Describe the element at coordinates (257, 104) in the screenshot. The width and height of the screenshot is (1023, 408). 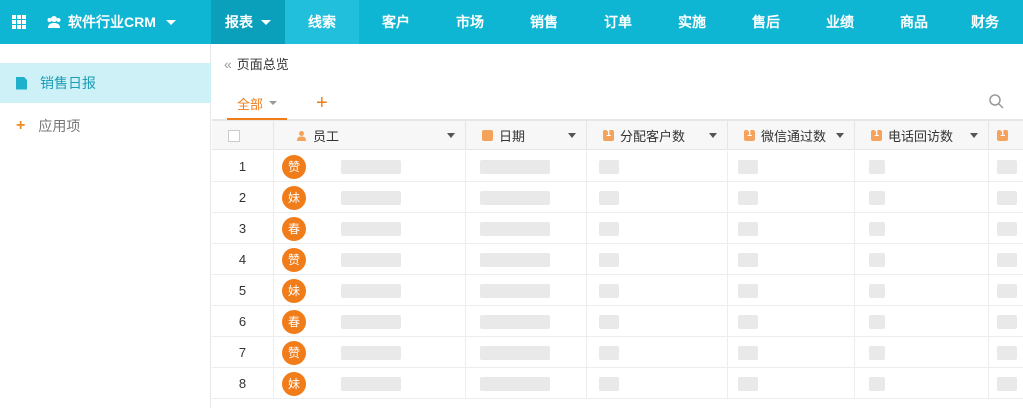
I see `tab-all: 全部` at that location.